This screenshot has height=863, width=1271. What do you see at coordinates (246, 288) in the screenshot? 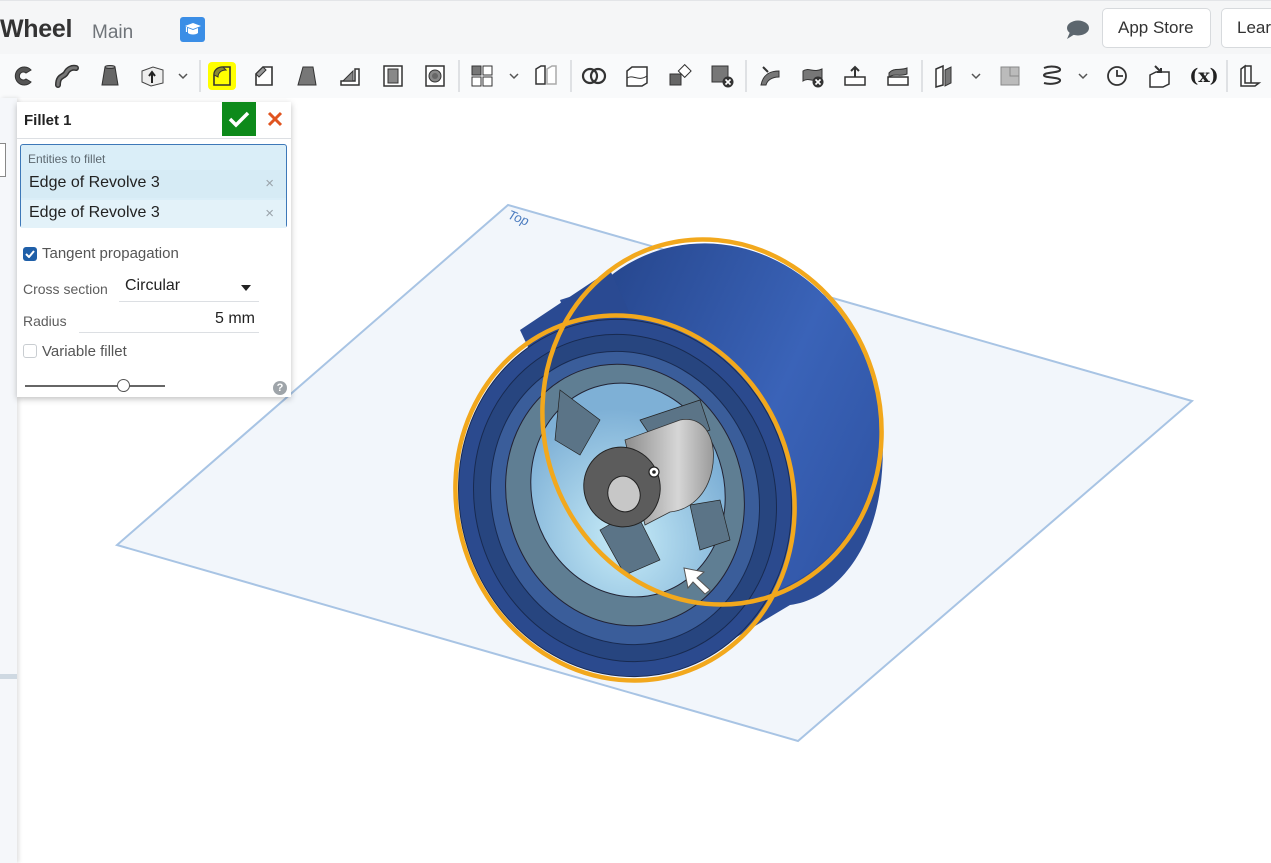
I see `caret-down-icon` at bounding box center [246, 288].